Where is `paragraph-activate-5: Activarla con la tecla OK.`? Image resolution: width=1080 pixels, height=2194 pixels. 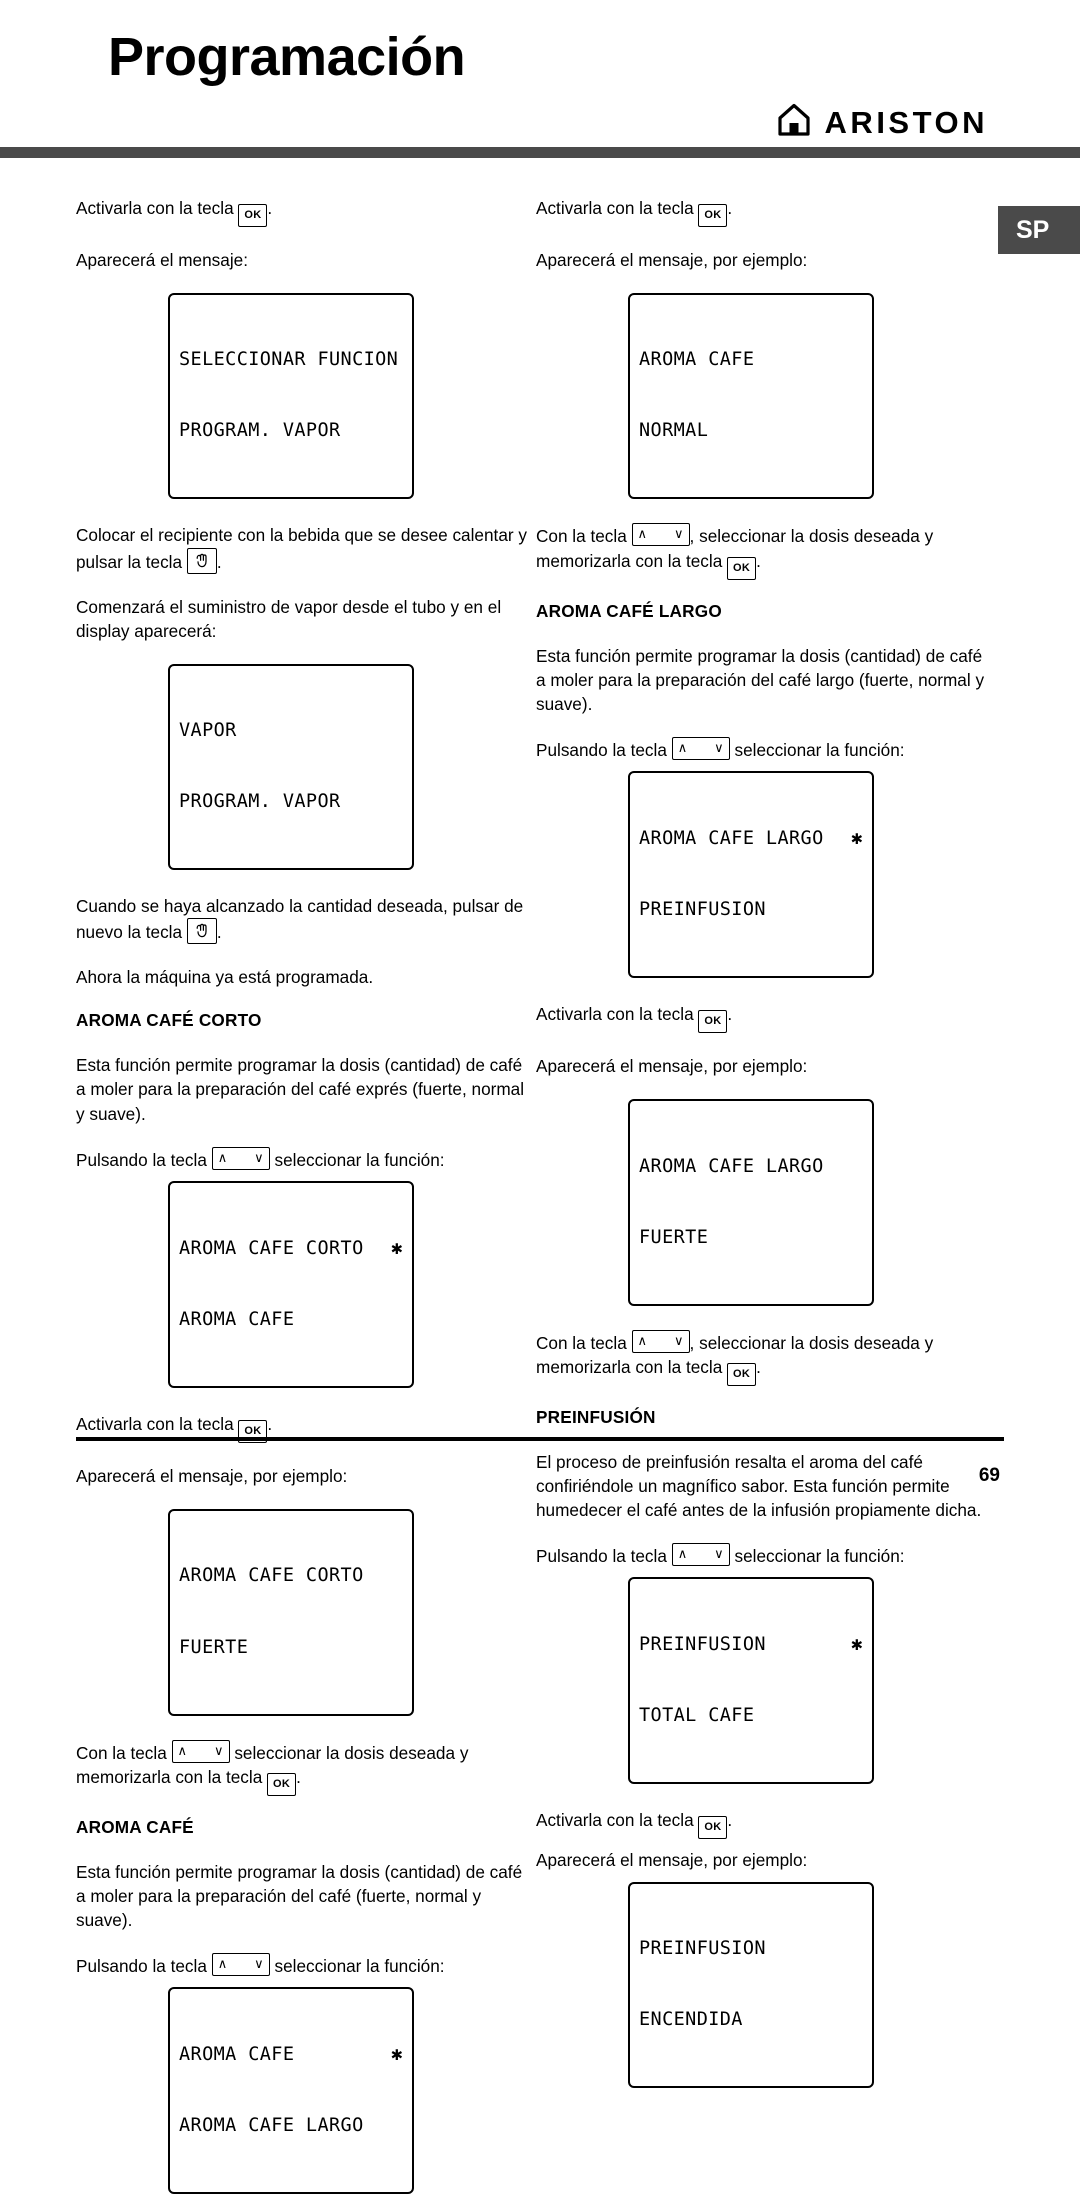
paragraph-activate-5: Activarla con la tecla OK. is located at coordinates (766, 1824).